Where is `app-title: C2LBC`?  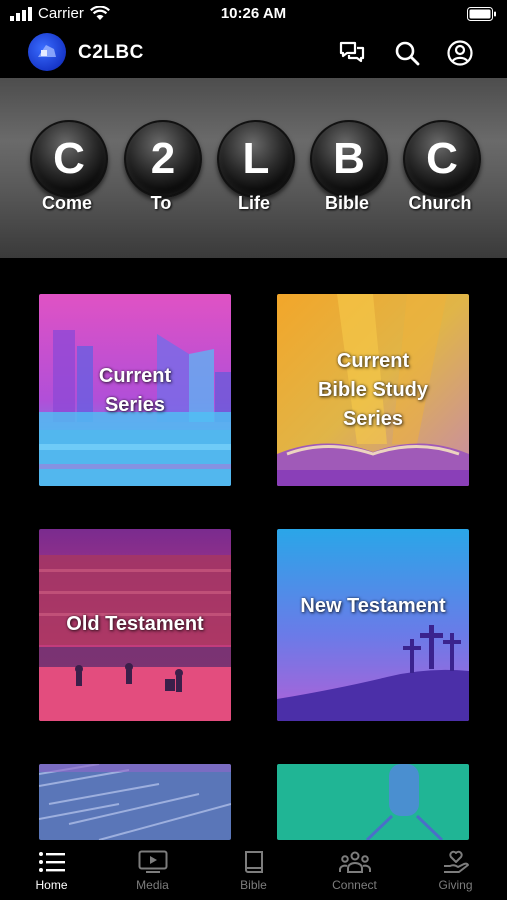
app-title: C2LBC is located at coordinates (111, 52).